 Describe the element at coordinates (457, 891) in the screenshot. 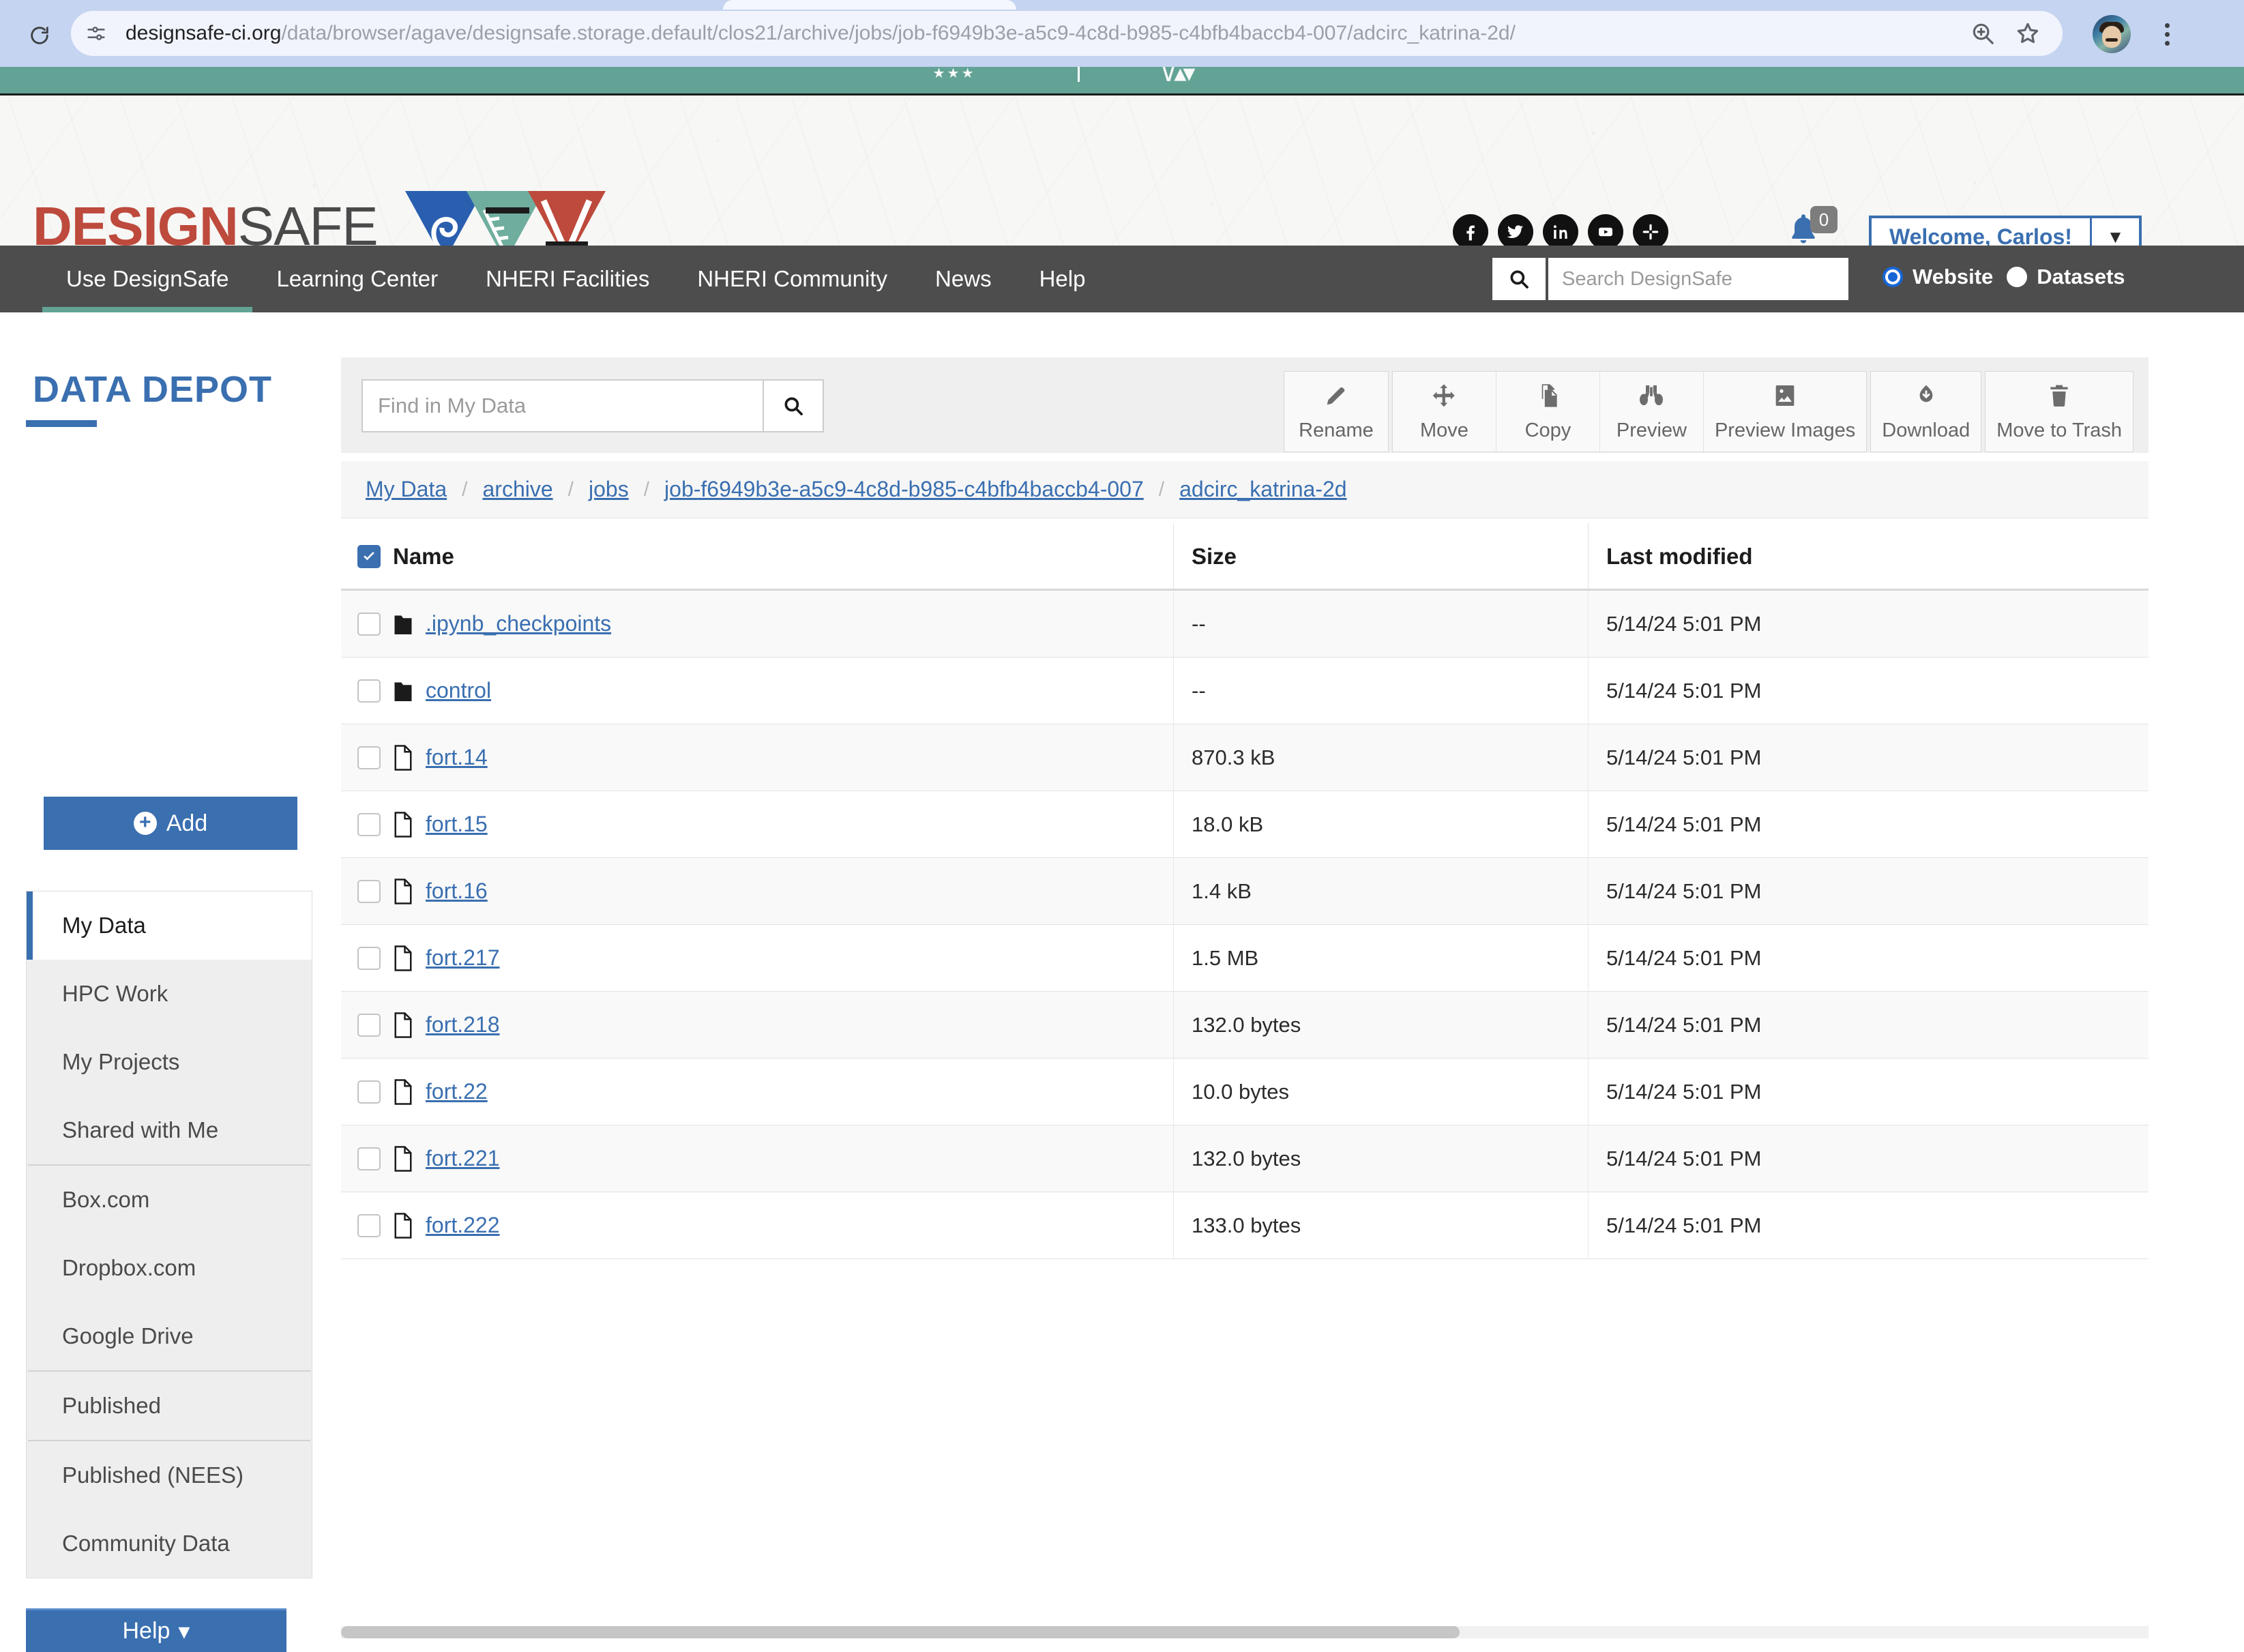

I see `file-name-link: fort.16` at that location.